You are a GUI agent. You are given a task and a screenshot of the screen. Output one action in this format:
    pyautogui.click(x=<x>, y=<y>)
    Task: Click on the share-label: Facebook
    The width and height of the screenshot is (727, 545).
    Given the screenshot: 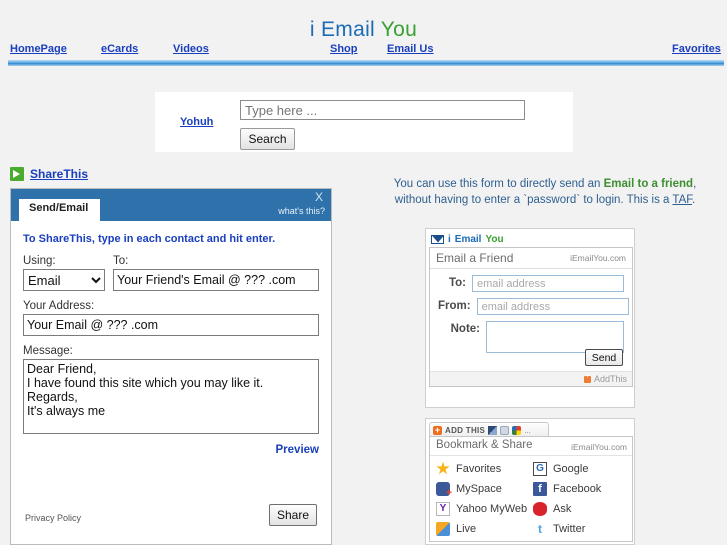 What is the action you would take?
    pyautogui.click(x=577, y=488)
    